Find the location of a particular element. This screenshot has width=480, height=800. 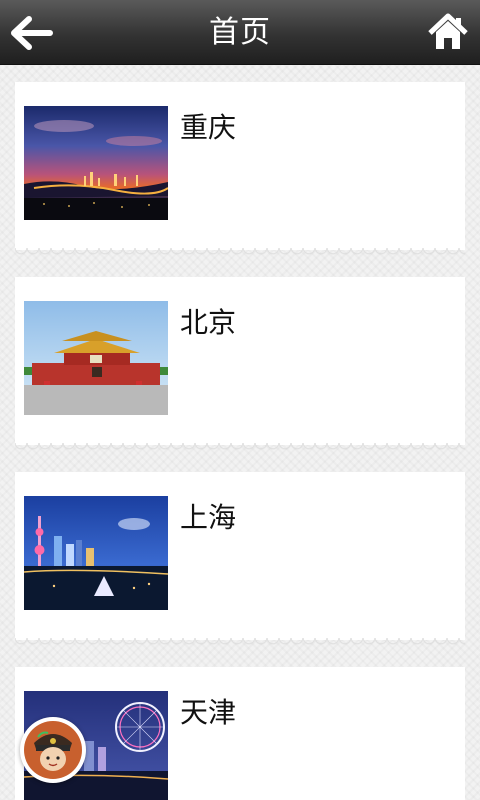

city-name: 上海 is located at coordinates (208, 517).